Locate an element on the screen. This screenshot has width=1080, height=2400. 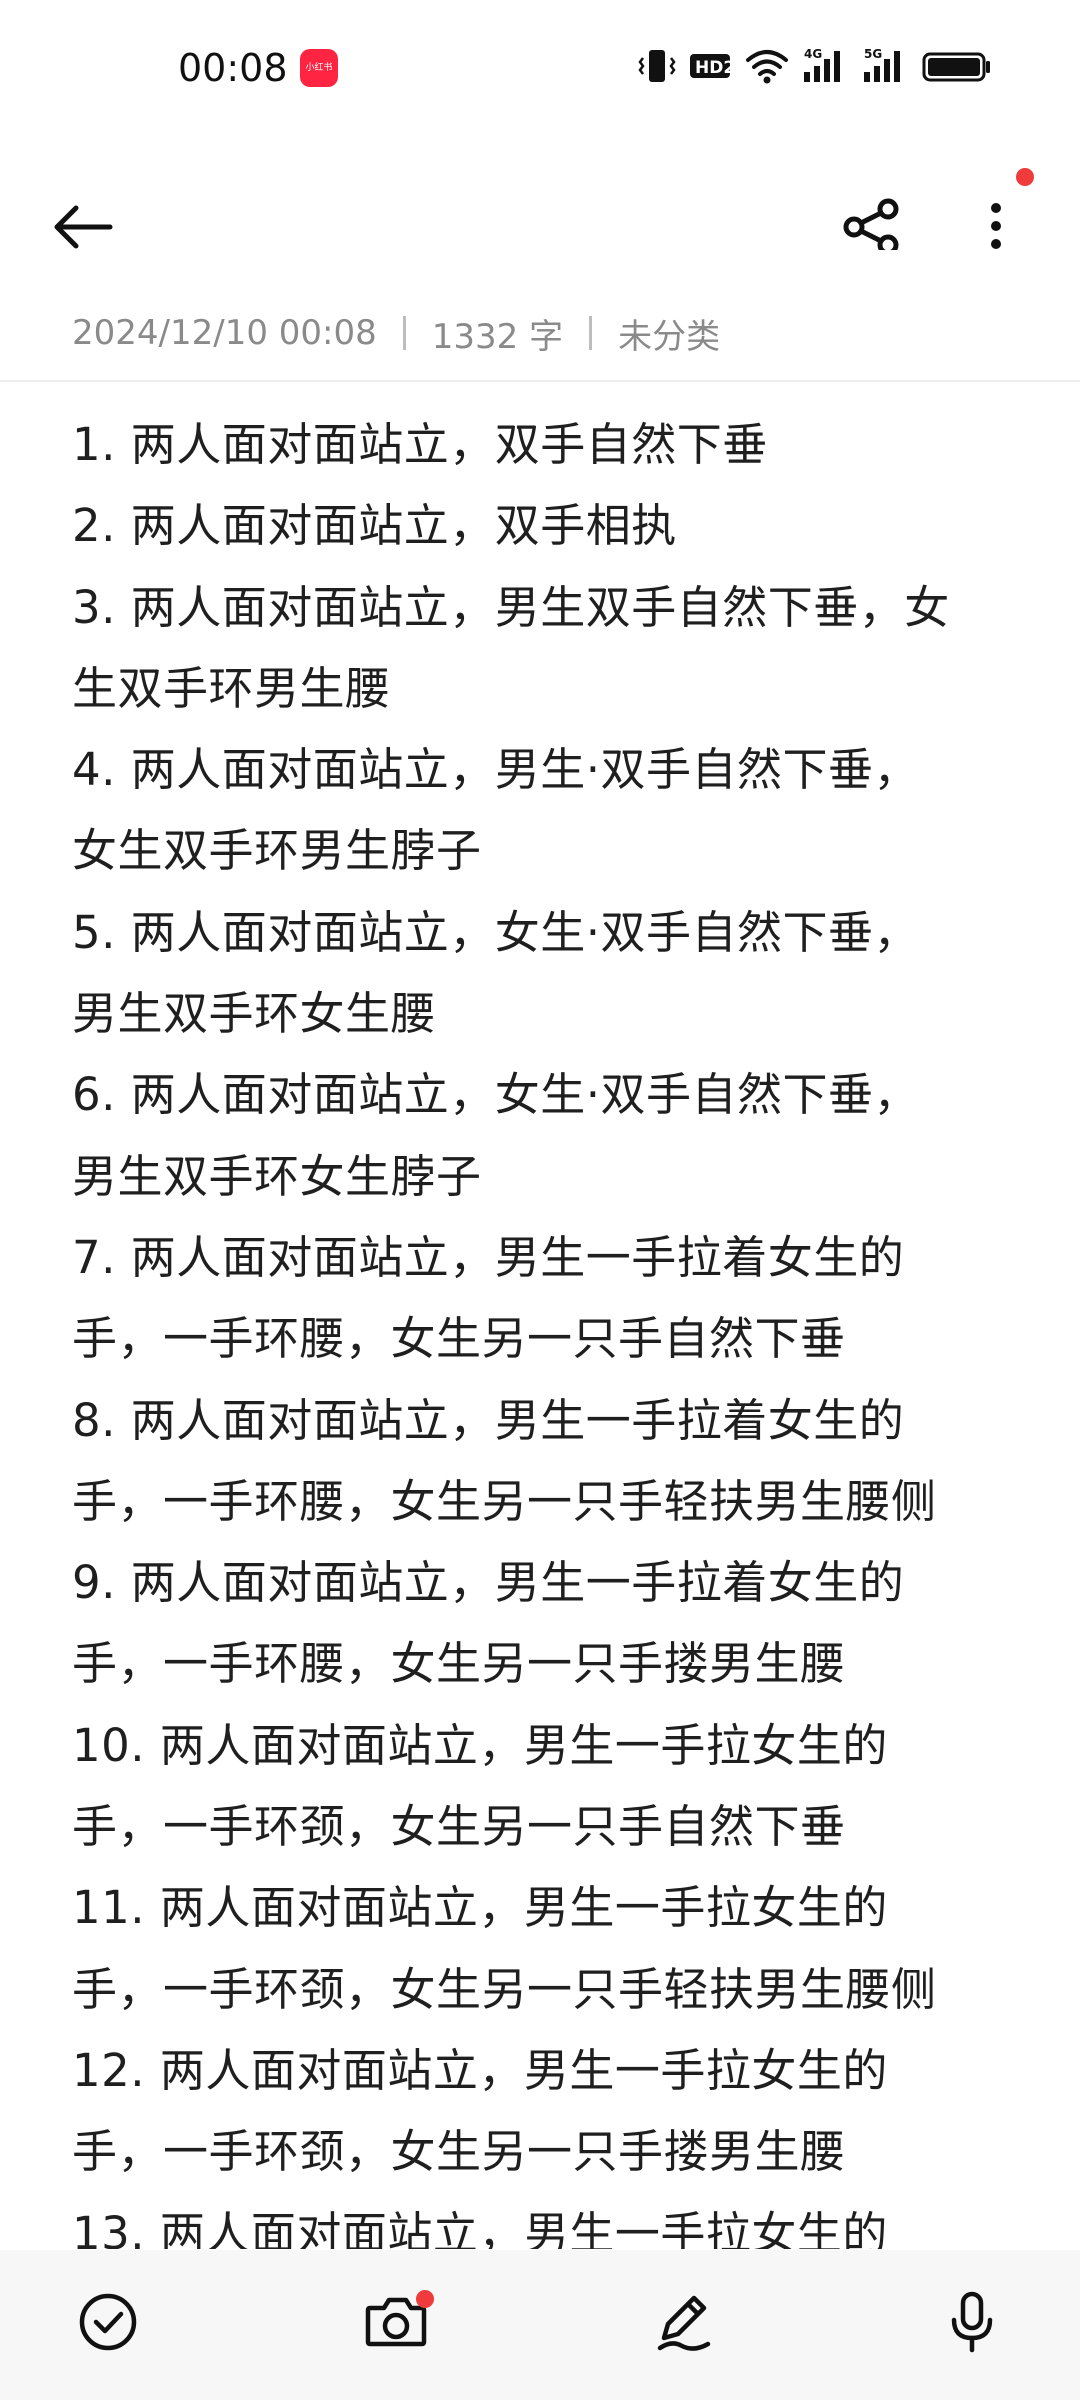
signal-4g-icon: 4G is located at coordinates (826, 68).